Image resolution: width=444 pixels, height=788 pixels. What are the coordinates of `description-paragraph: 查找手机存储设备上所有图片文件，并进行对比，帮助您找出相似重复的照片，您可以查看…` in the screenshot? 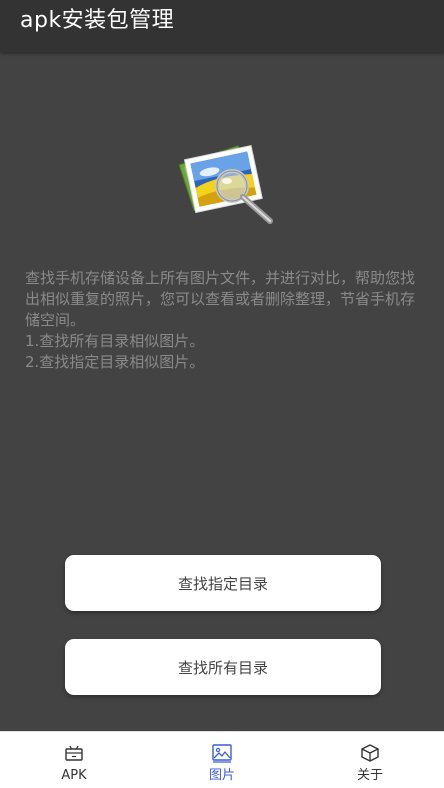 It's located at (220, 299).